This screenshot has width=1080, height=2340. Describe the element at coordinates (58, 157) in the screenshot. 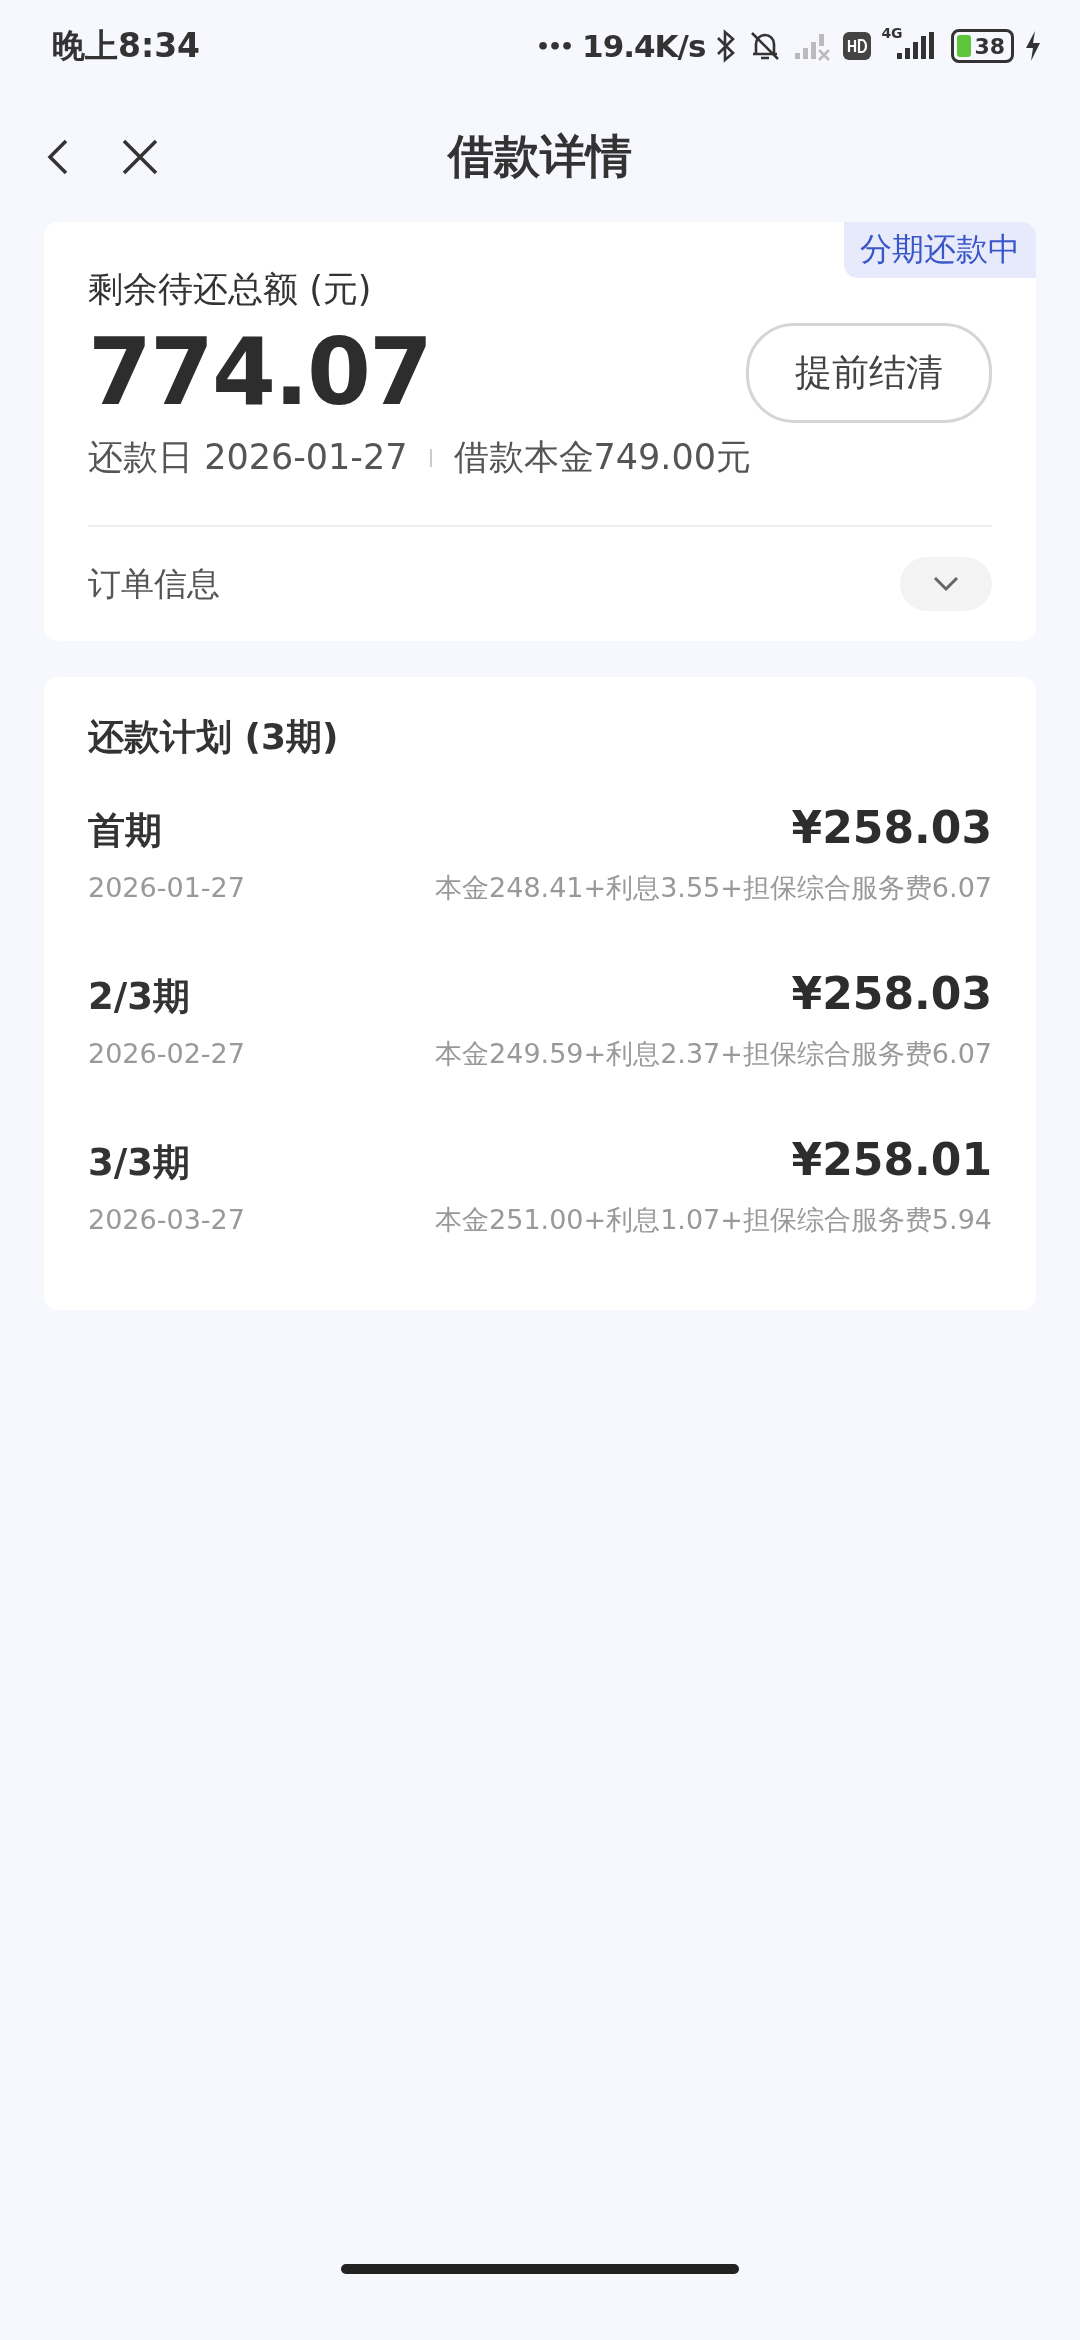

I see `back-button` at that location.